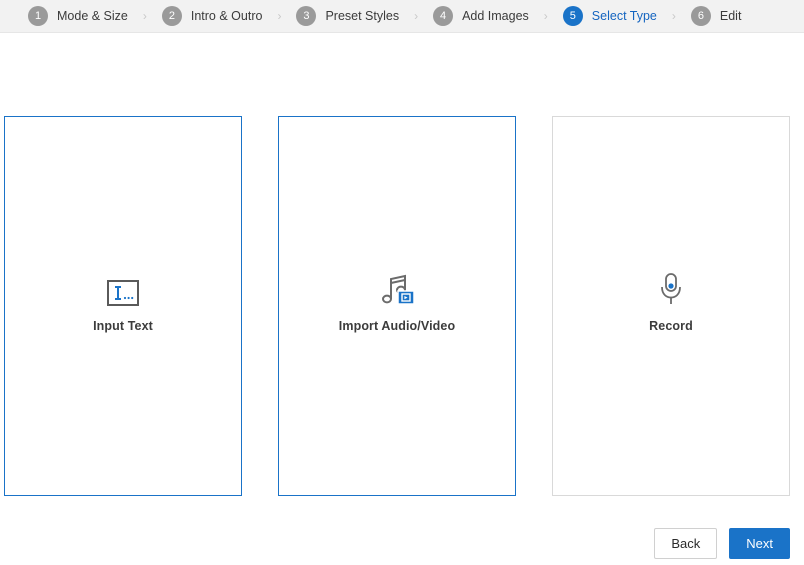 The image size is (804, 565). What do you see at coordinates (671, 325) in the screenshot?
I see `card-label: Record` at bounding box center [671, 325].